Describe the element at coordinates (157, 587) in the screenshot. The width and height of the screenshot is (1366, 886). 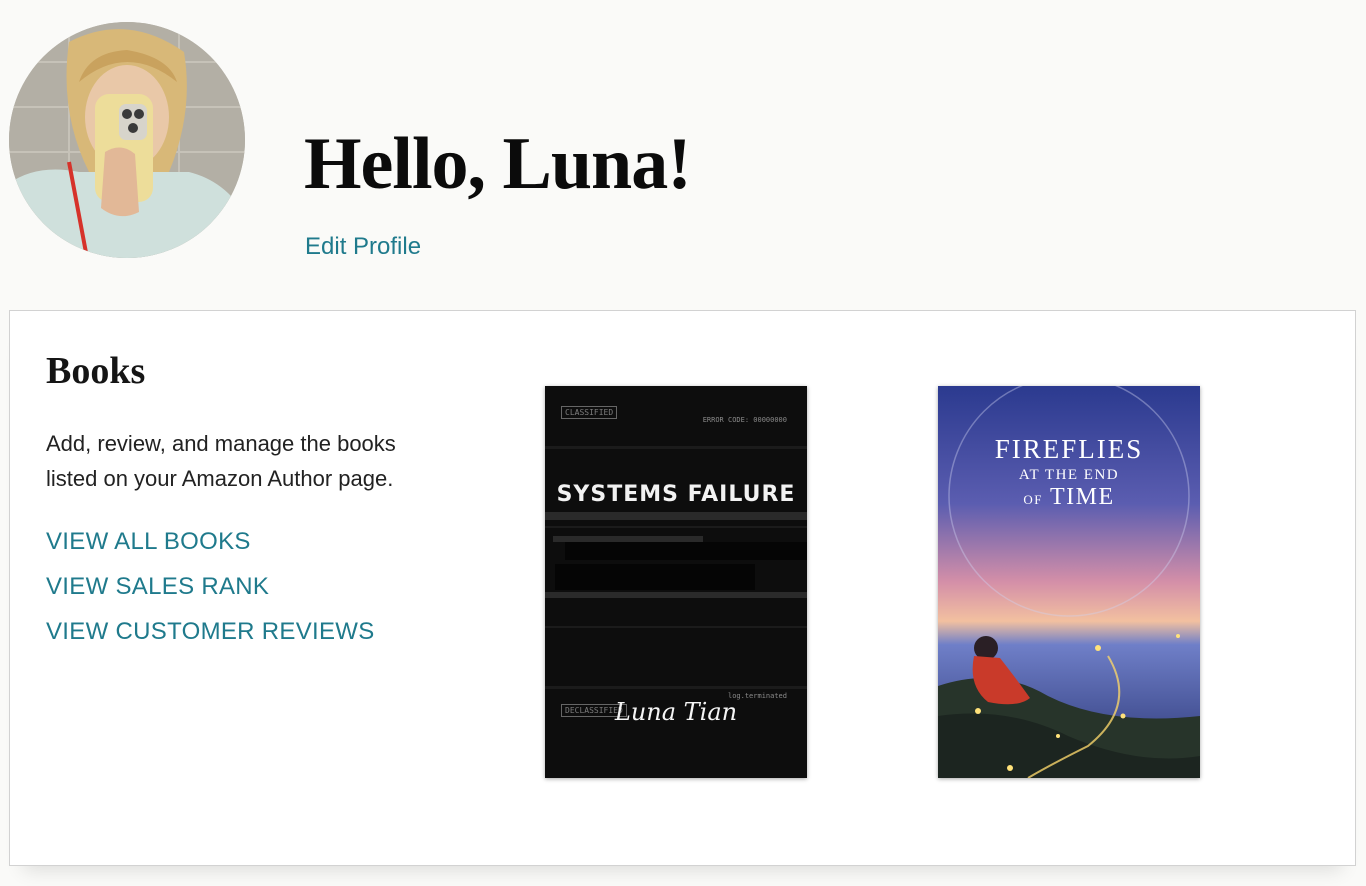
I see `view-sales-rank-link: VIEW SALES RANK` at that location.